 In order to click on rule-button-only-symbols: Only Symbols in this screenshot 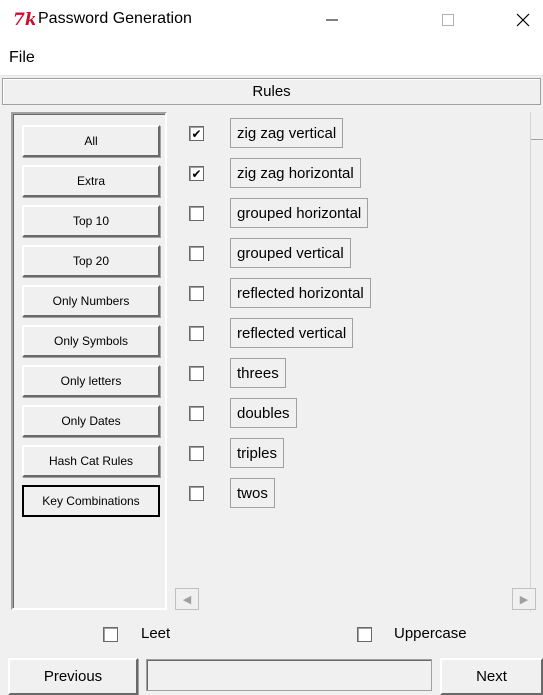, I will do `click(91, 341)`.